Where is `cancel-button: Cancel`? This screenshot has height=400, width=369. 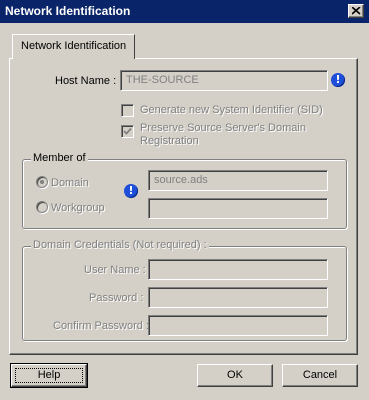
cancel-button: Cancel is located at coordinates (320, 375).